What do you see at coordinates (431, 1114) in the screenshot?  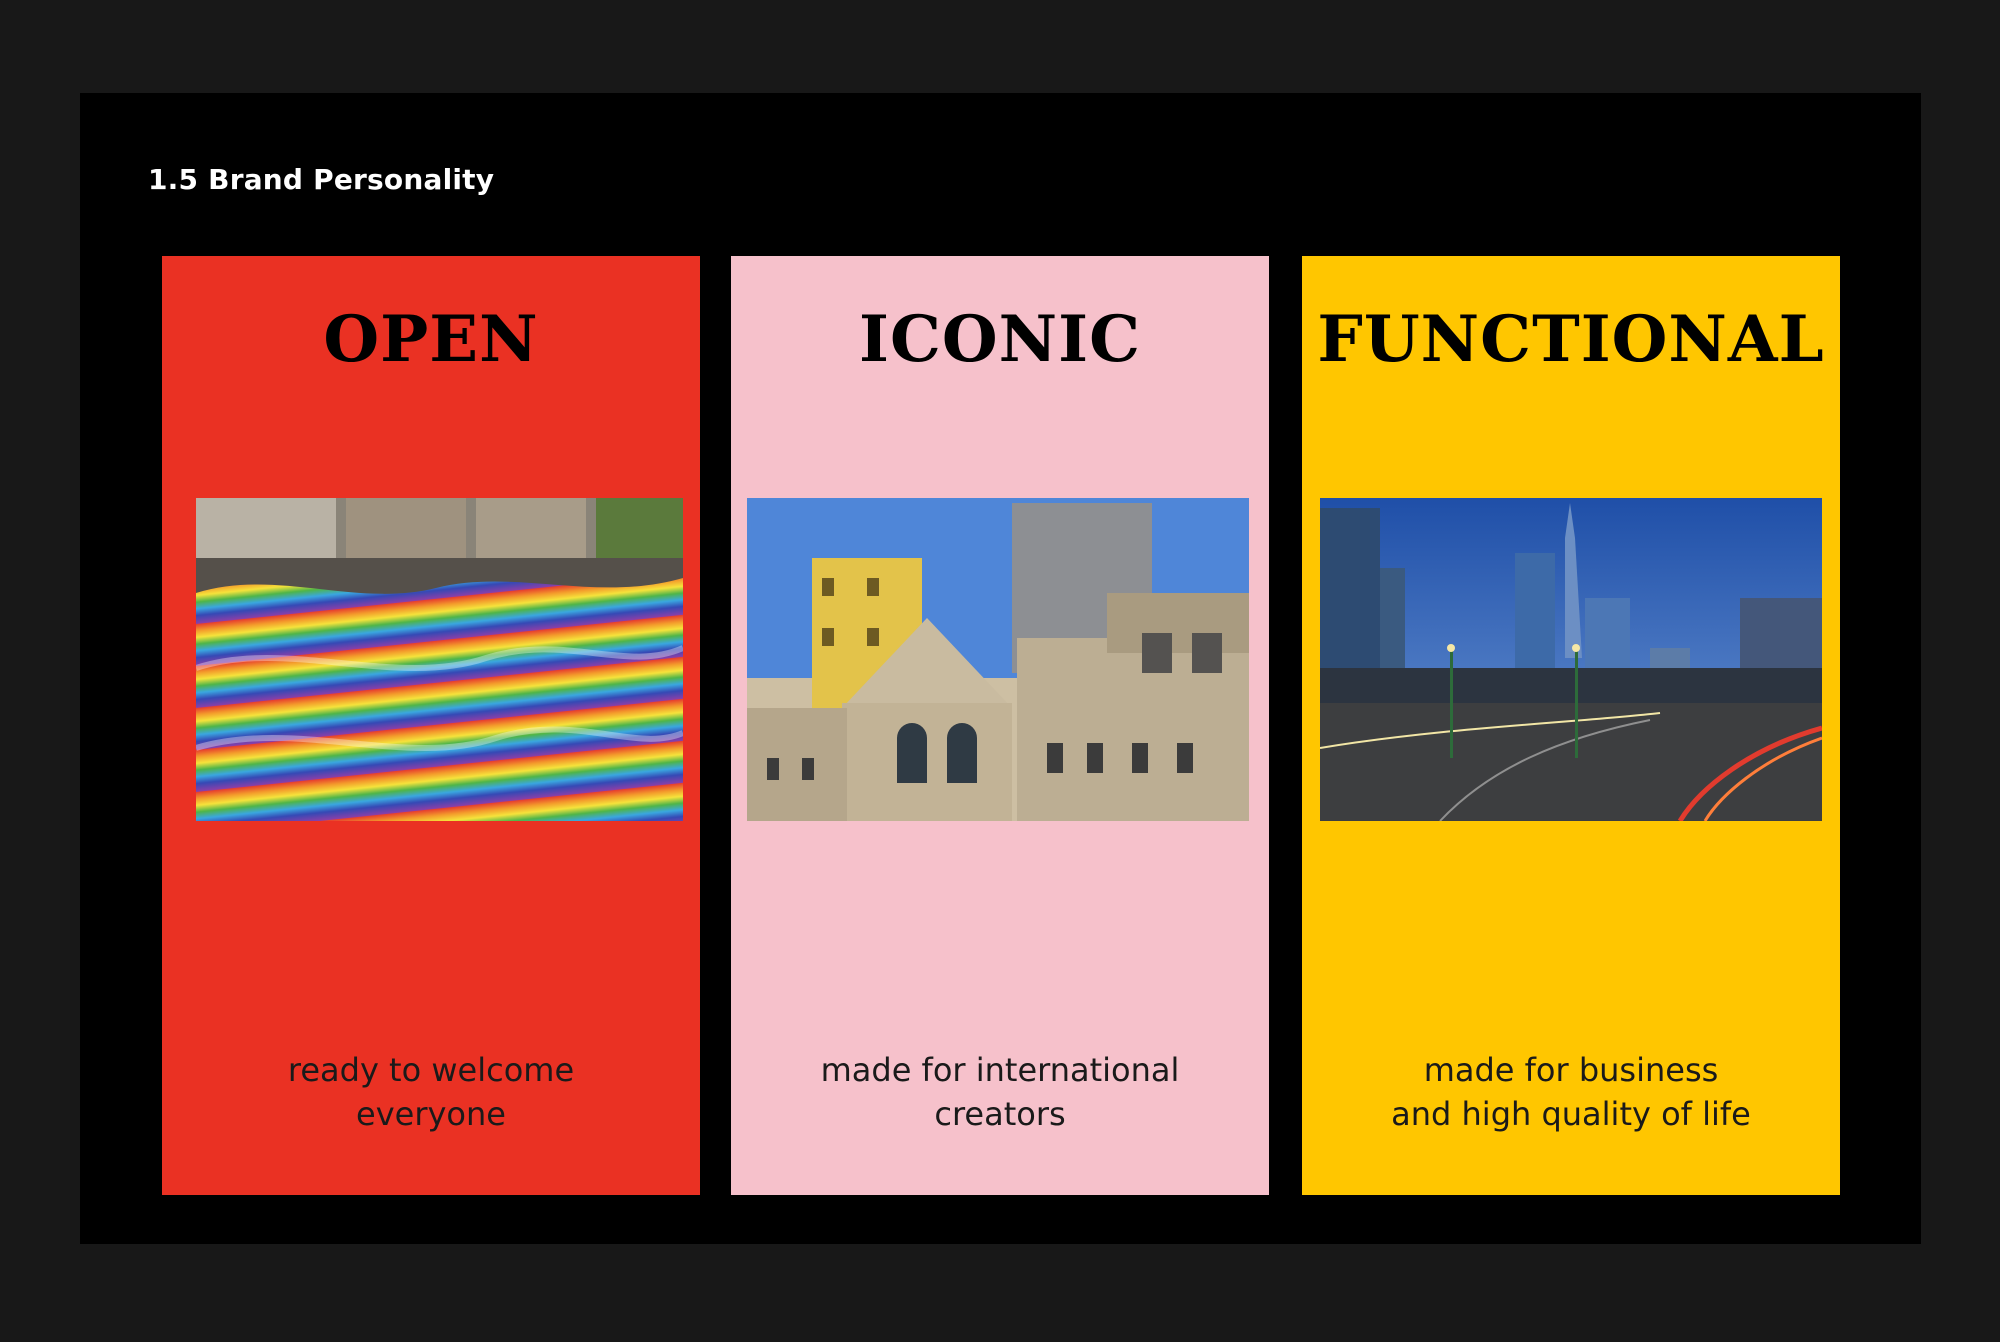 I see `caption-line: everyone` at bounding box center [431, 1114].